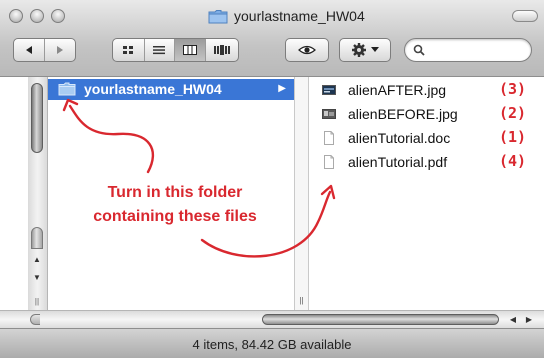  Describe the element at coordinates (513, 89) in the screenshot. I see `file-order-number: (3)` at that location.